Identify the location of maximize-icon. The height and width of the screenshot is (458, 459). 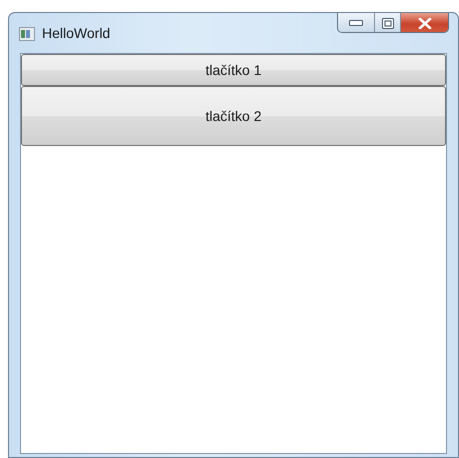
(388, 23).